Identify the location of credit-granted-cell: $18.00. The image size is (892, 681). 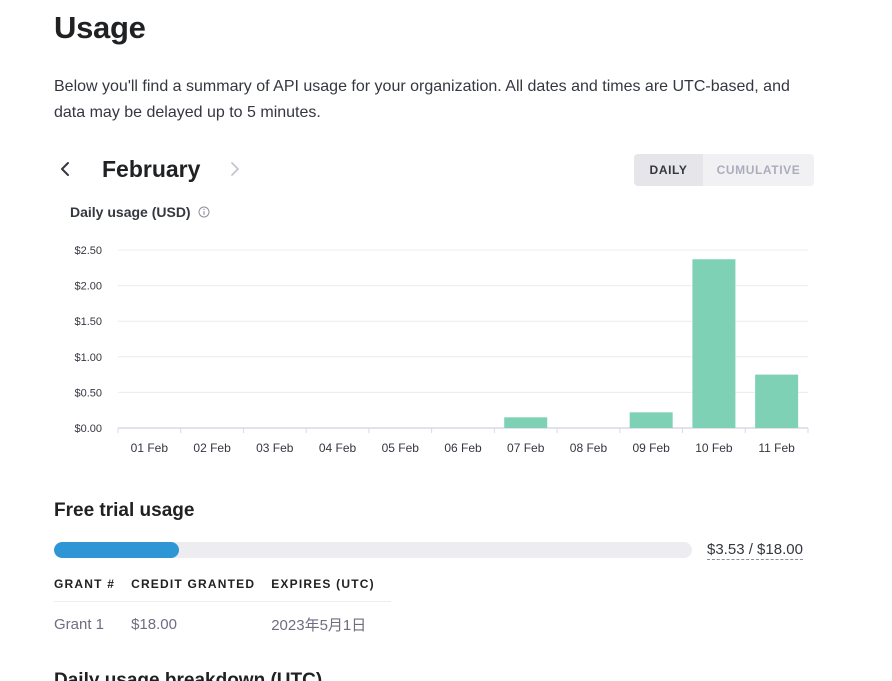
(154, 624).